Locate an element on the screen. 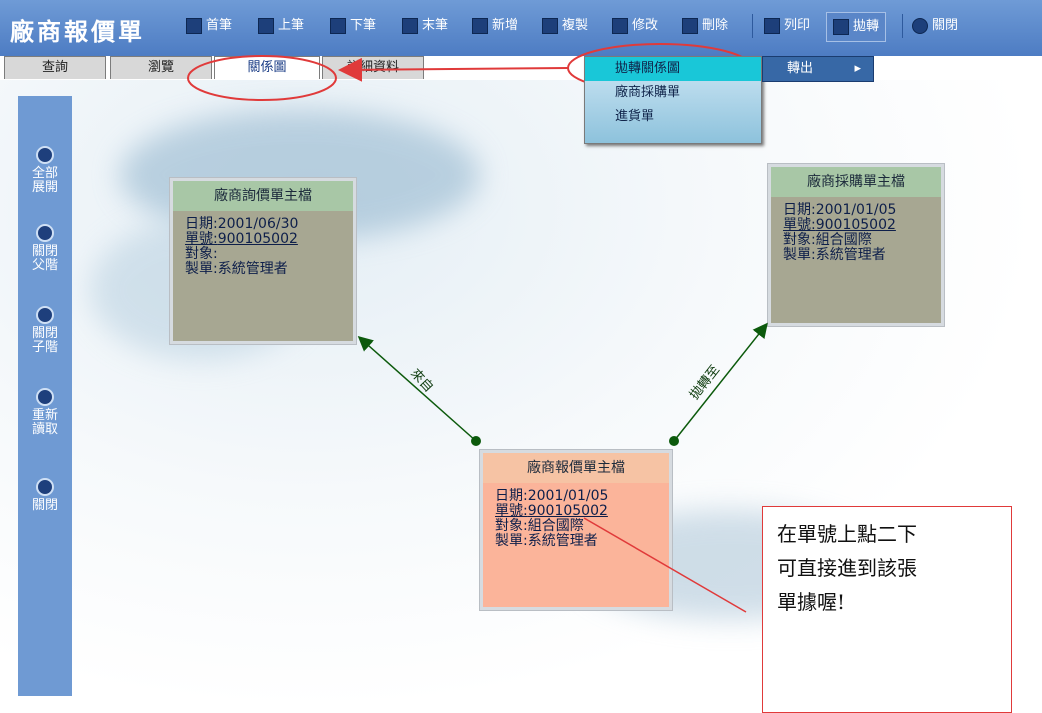 The height and width of the screenshot is (713, 1042). close-circle-icon is located at coordinates (45, 487).